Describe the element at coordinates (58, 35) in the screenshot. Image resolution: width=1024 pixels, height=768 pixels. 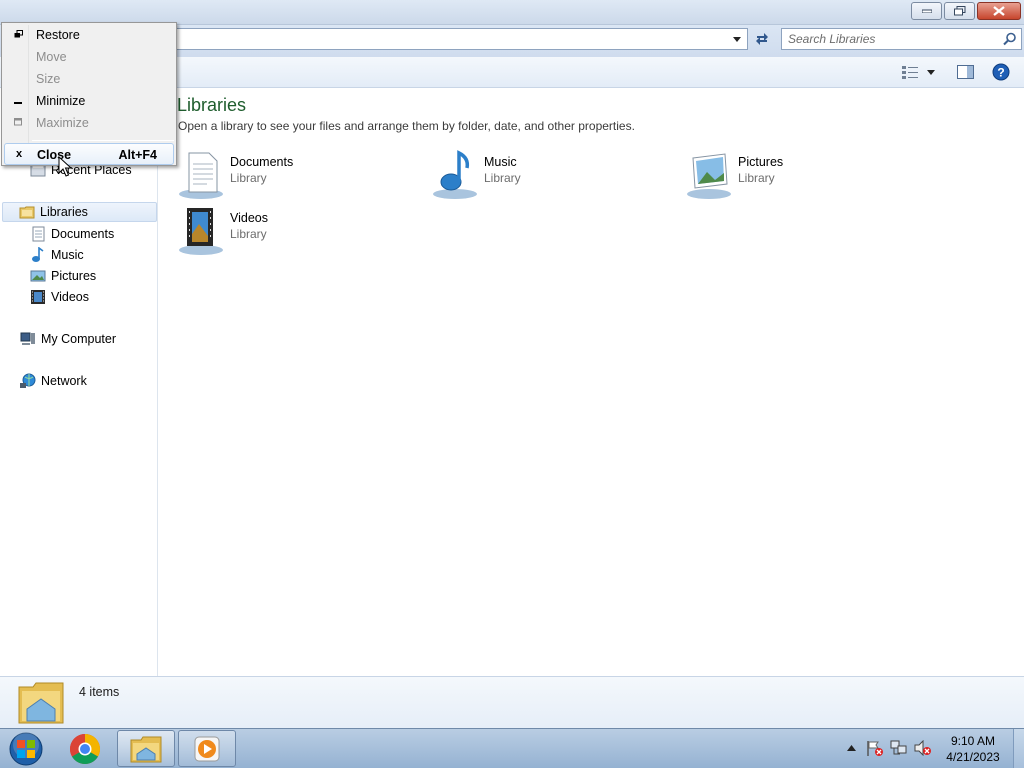
I see `menu-label: Restore` at that location.